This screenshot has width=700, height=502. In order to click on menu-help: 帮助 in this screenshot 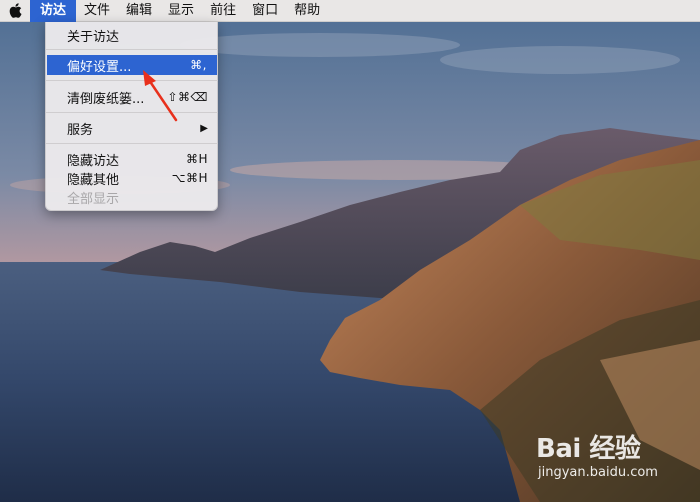, I will do `click(307, 11)`.